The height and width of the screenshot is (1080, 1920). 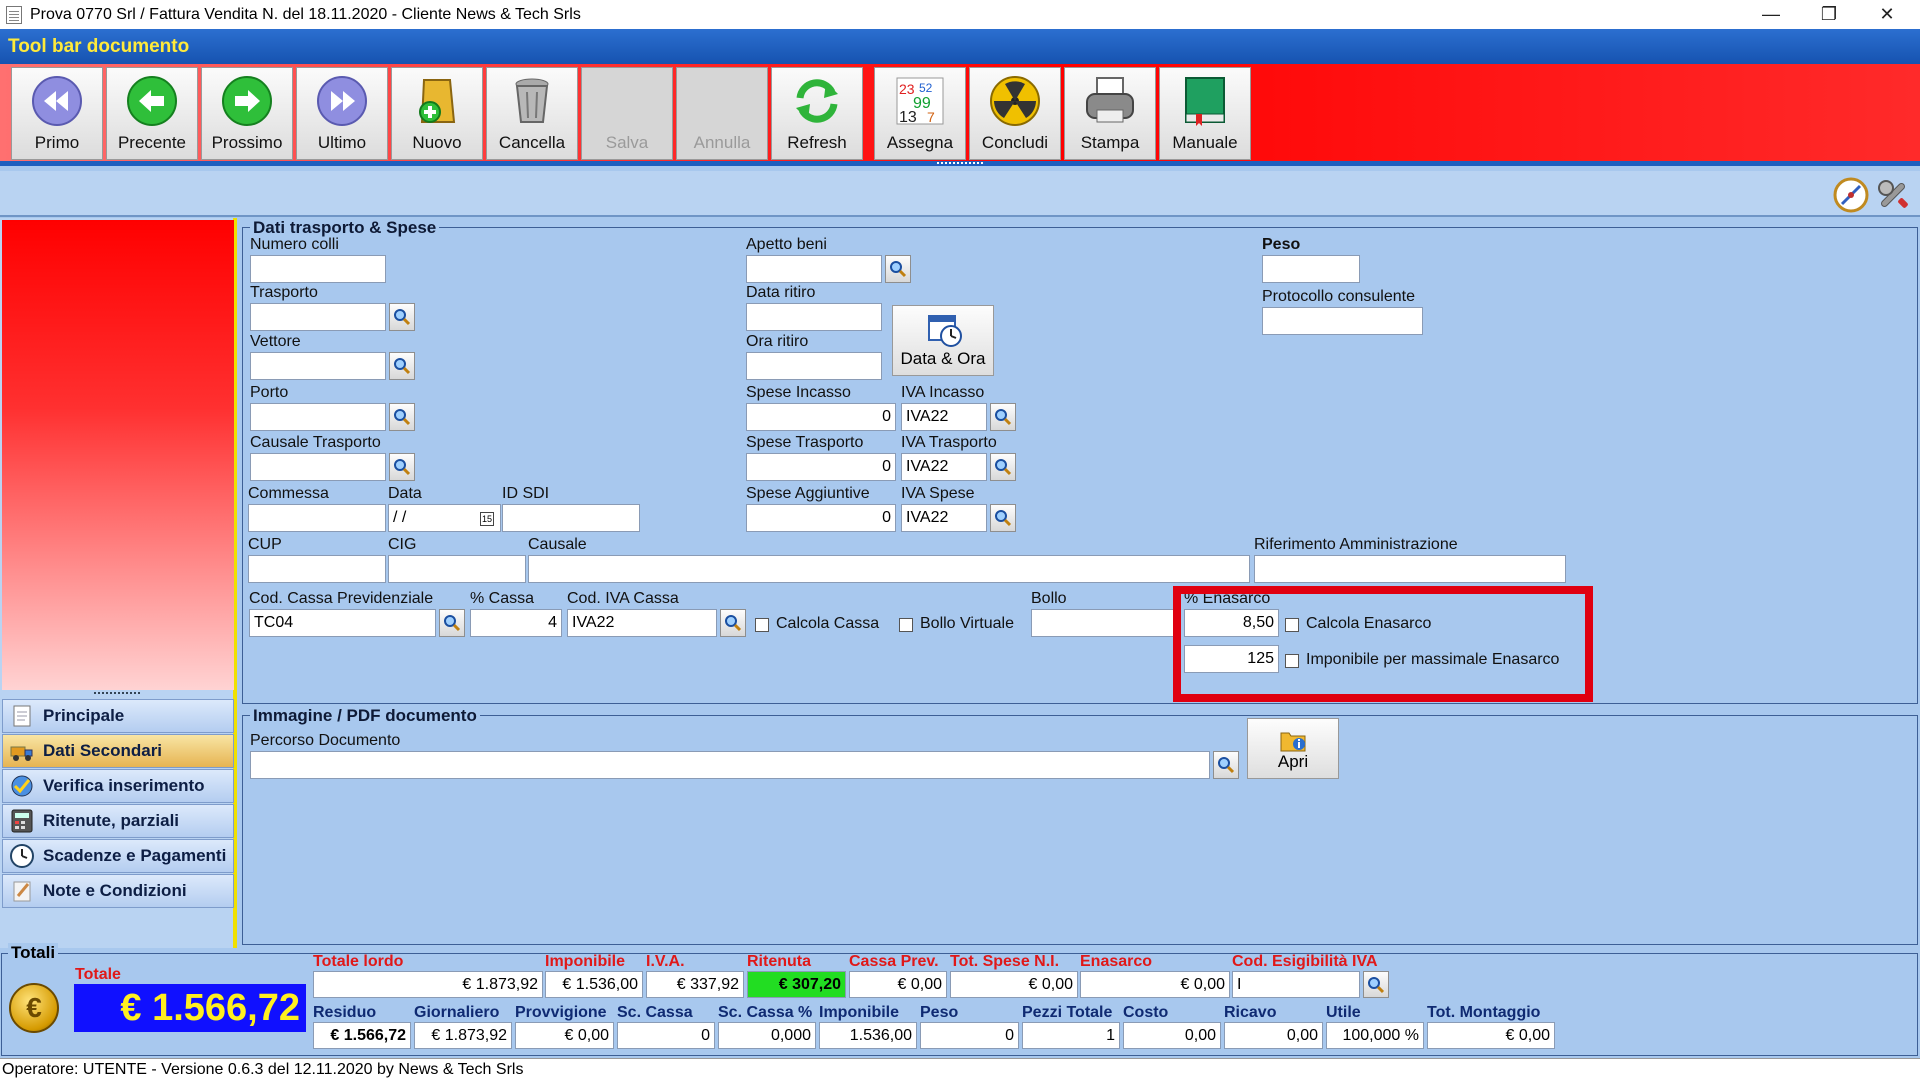 I want to click on nav-item-label: Note e Condizioni, so click(x=115, y=890).